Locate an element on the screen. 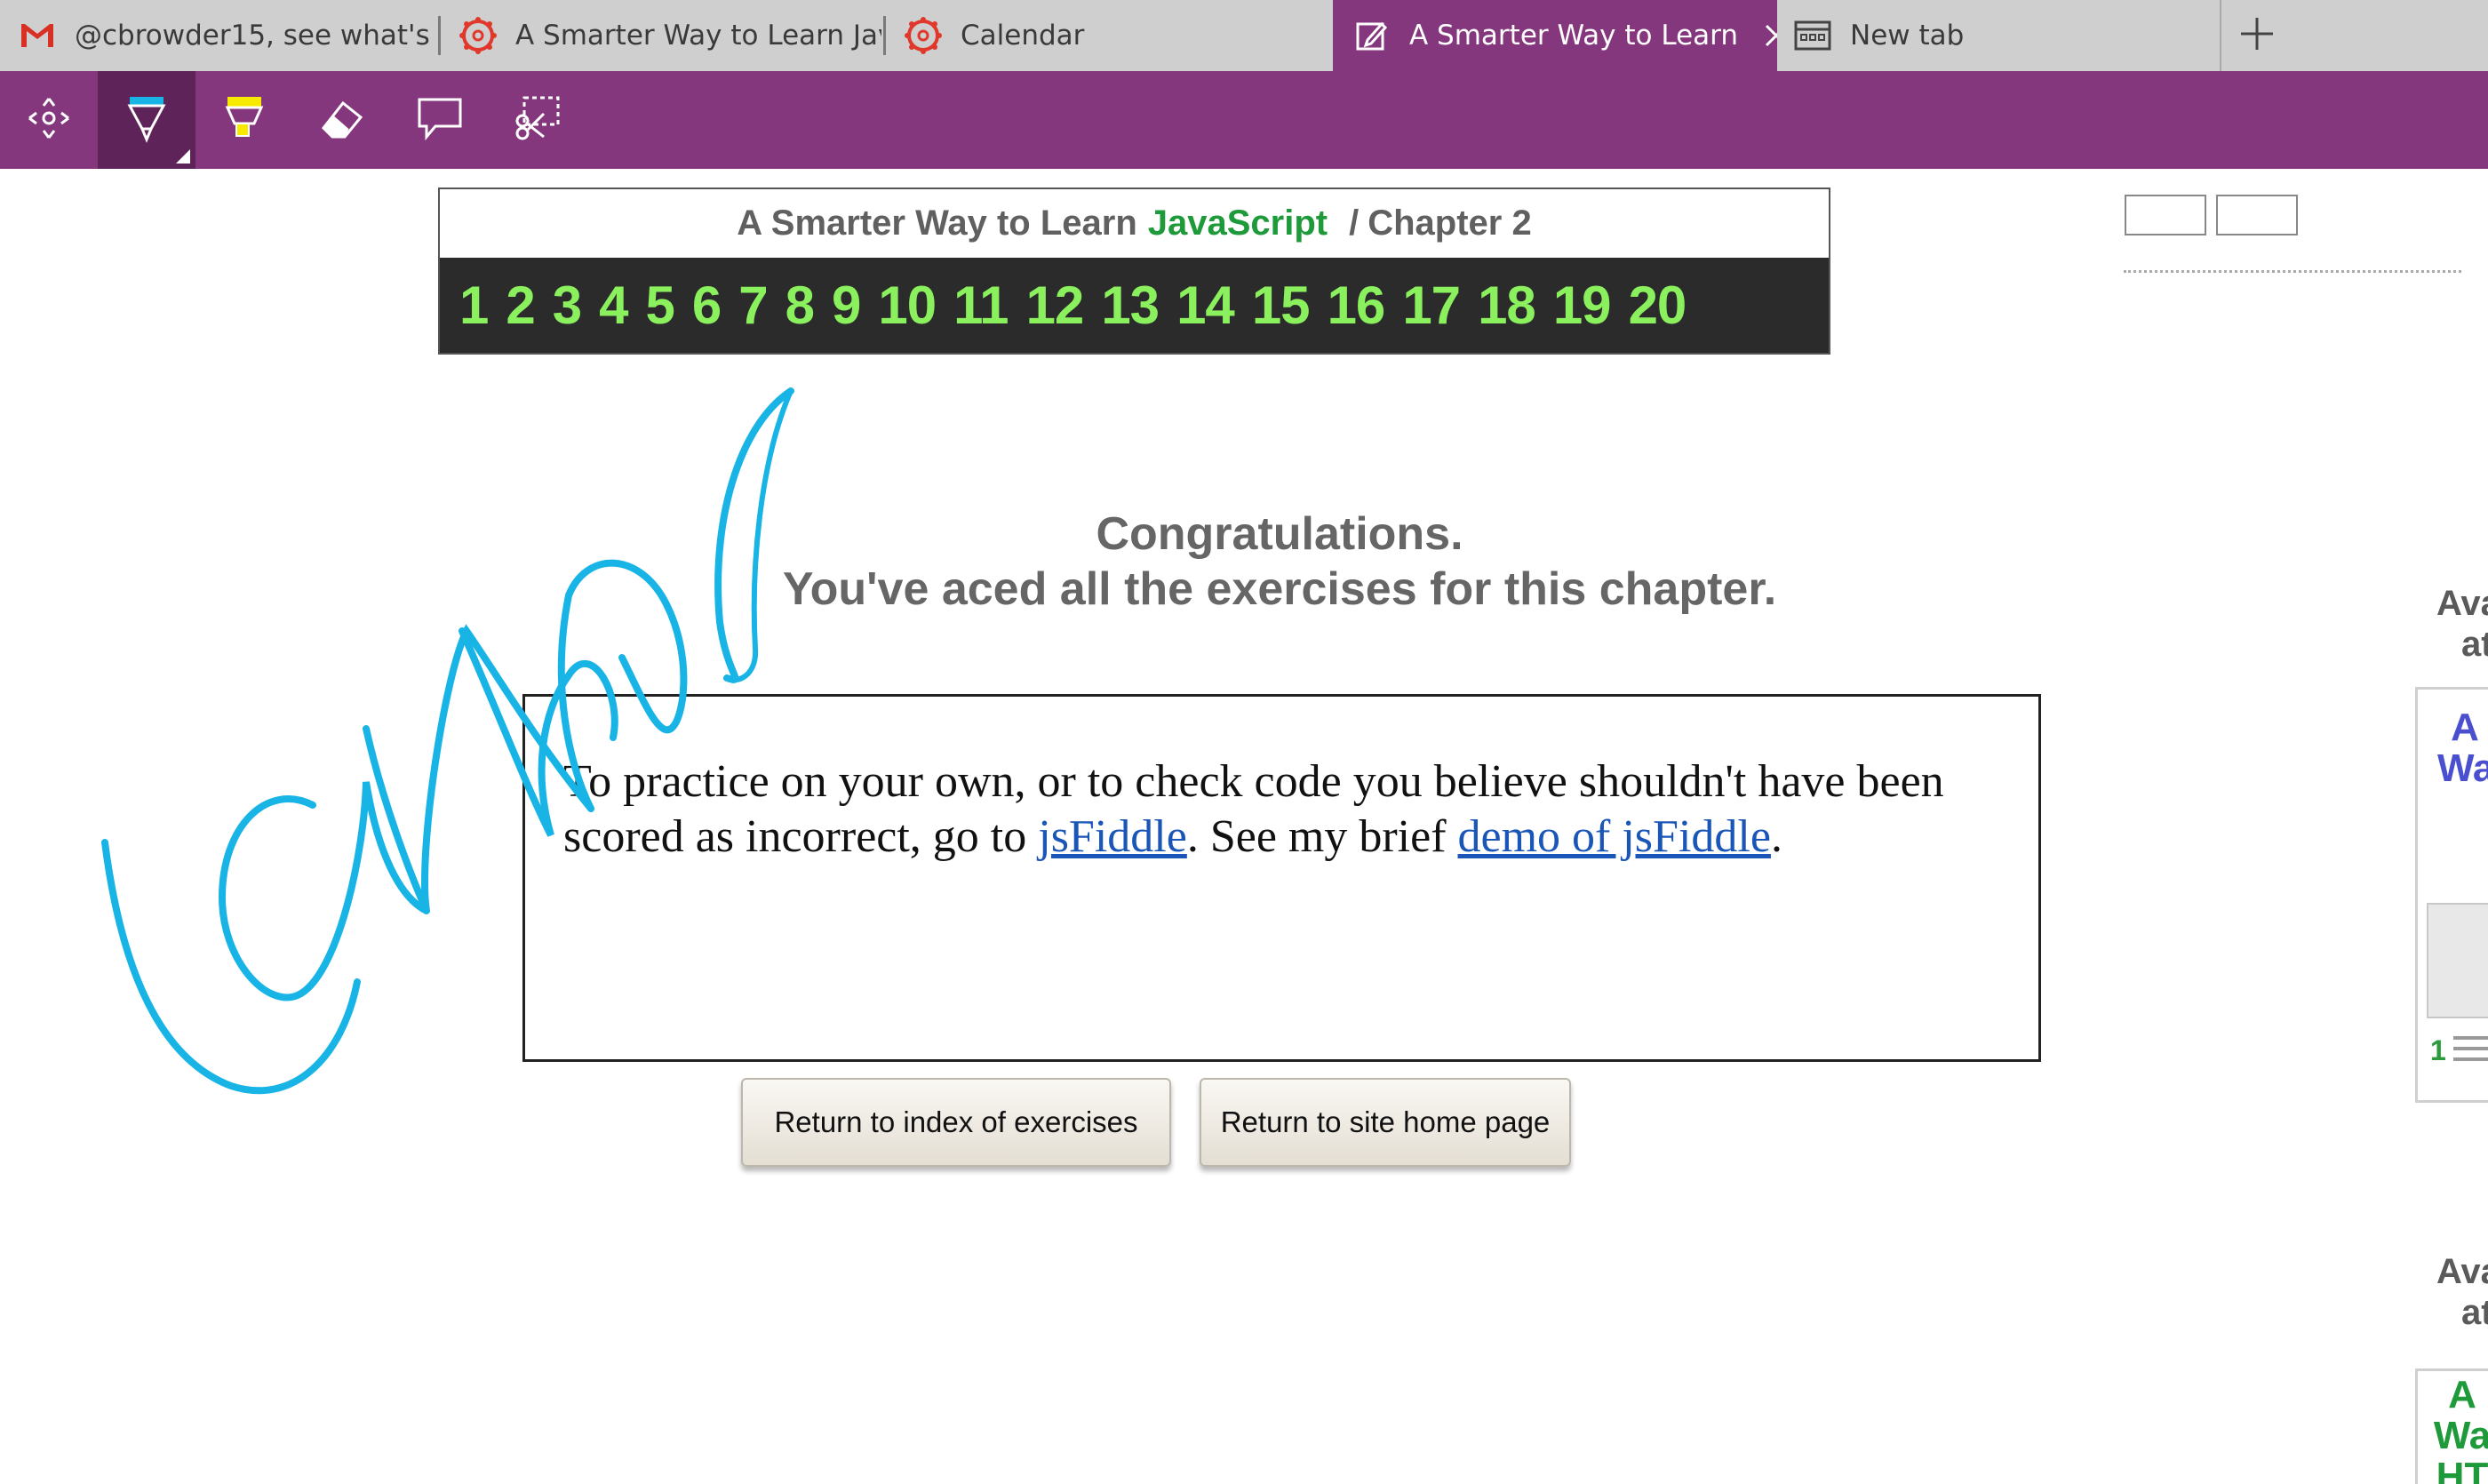  chapter-link: 2 is located at coordinates (521, 306).